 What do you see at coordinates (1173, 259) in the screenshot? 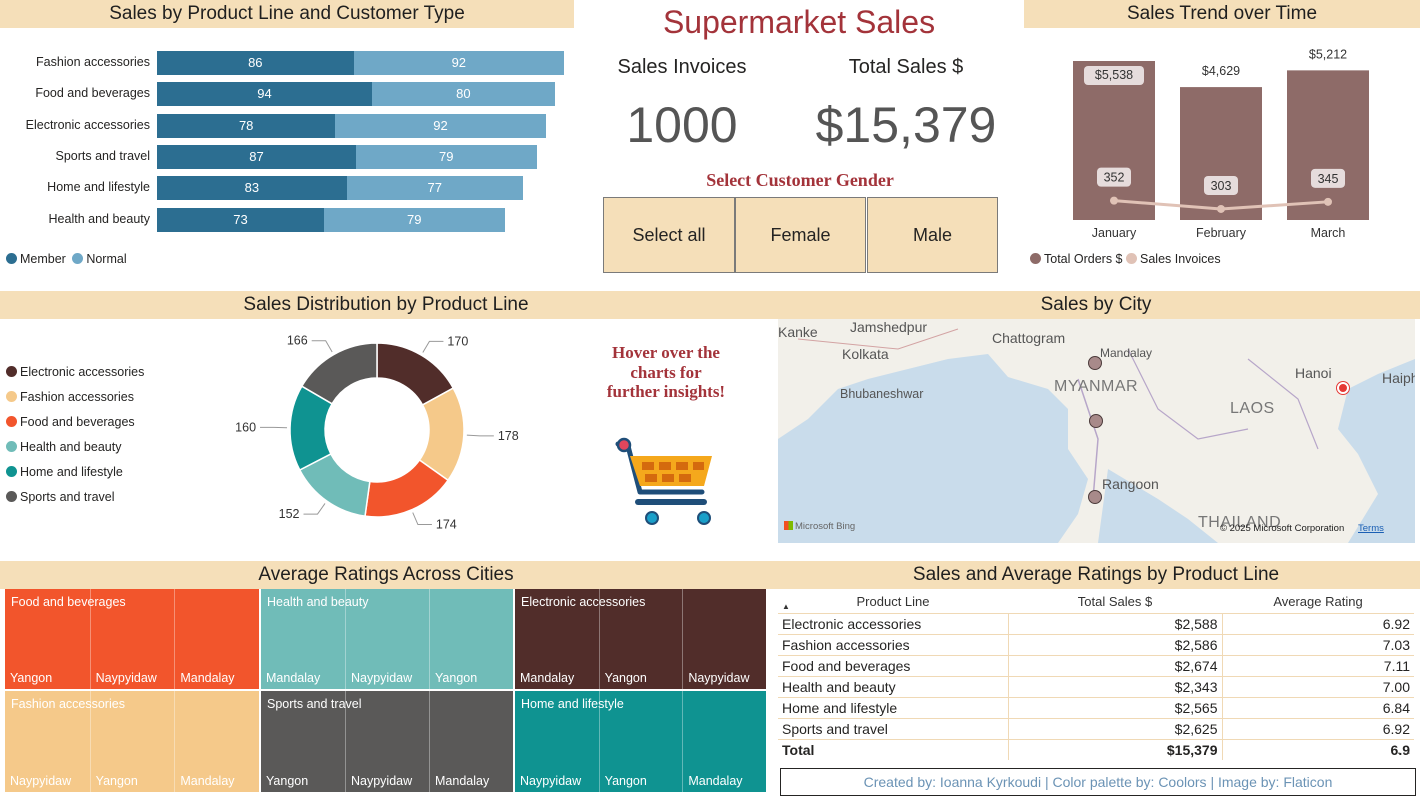
I see `legend-sales-invoices: Sales Invoices` at bounding box center [1173, 259].